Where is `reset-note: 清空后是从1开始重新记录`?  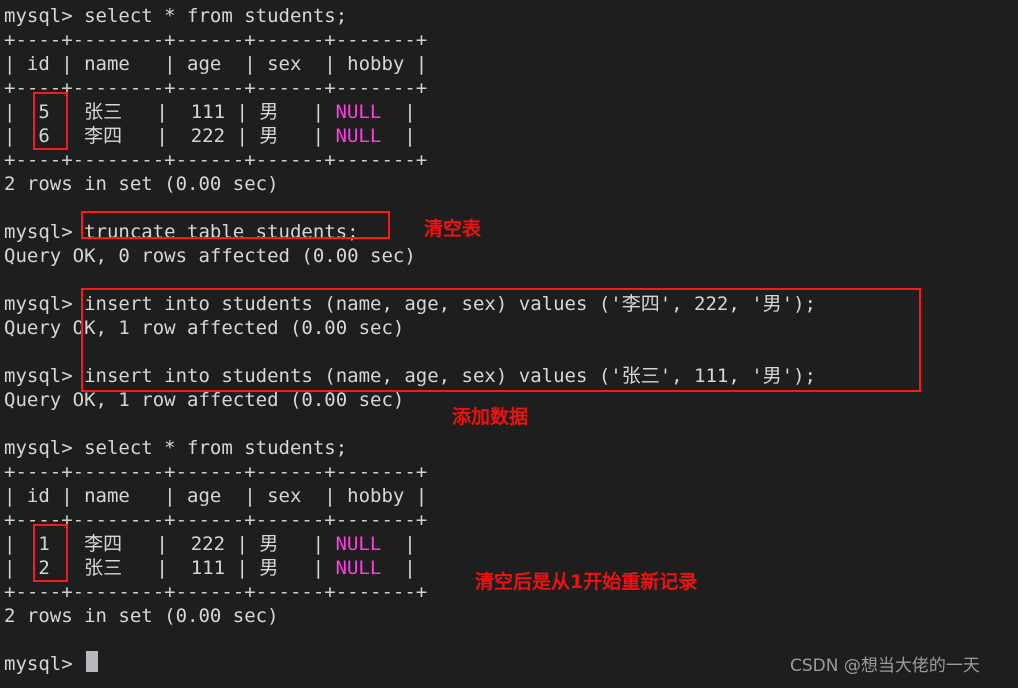 reset-note: 清空后是从1开始重新记录 is located at coordinates (586, 582).